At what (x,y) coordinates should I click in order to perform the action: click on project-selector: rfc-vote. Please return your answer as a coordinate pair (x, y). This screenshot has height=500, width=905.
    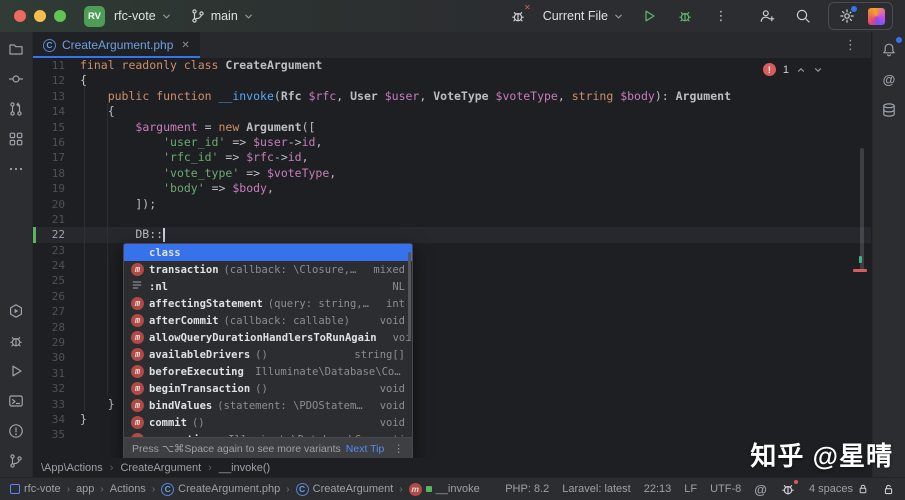
    Looking at the image, I should click on (143, 16).